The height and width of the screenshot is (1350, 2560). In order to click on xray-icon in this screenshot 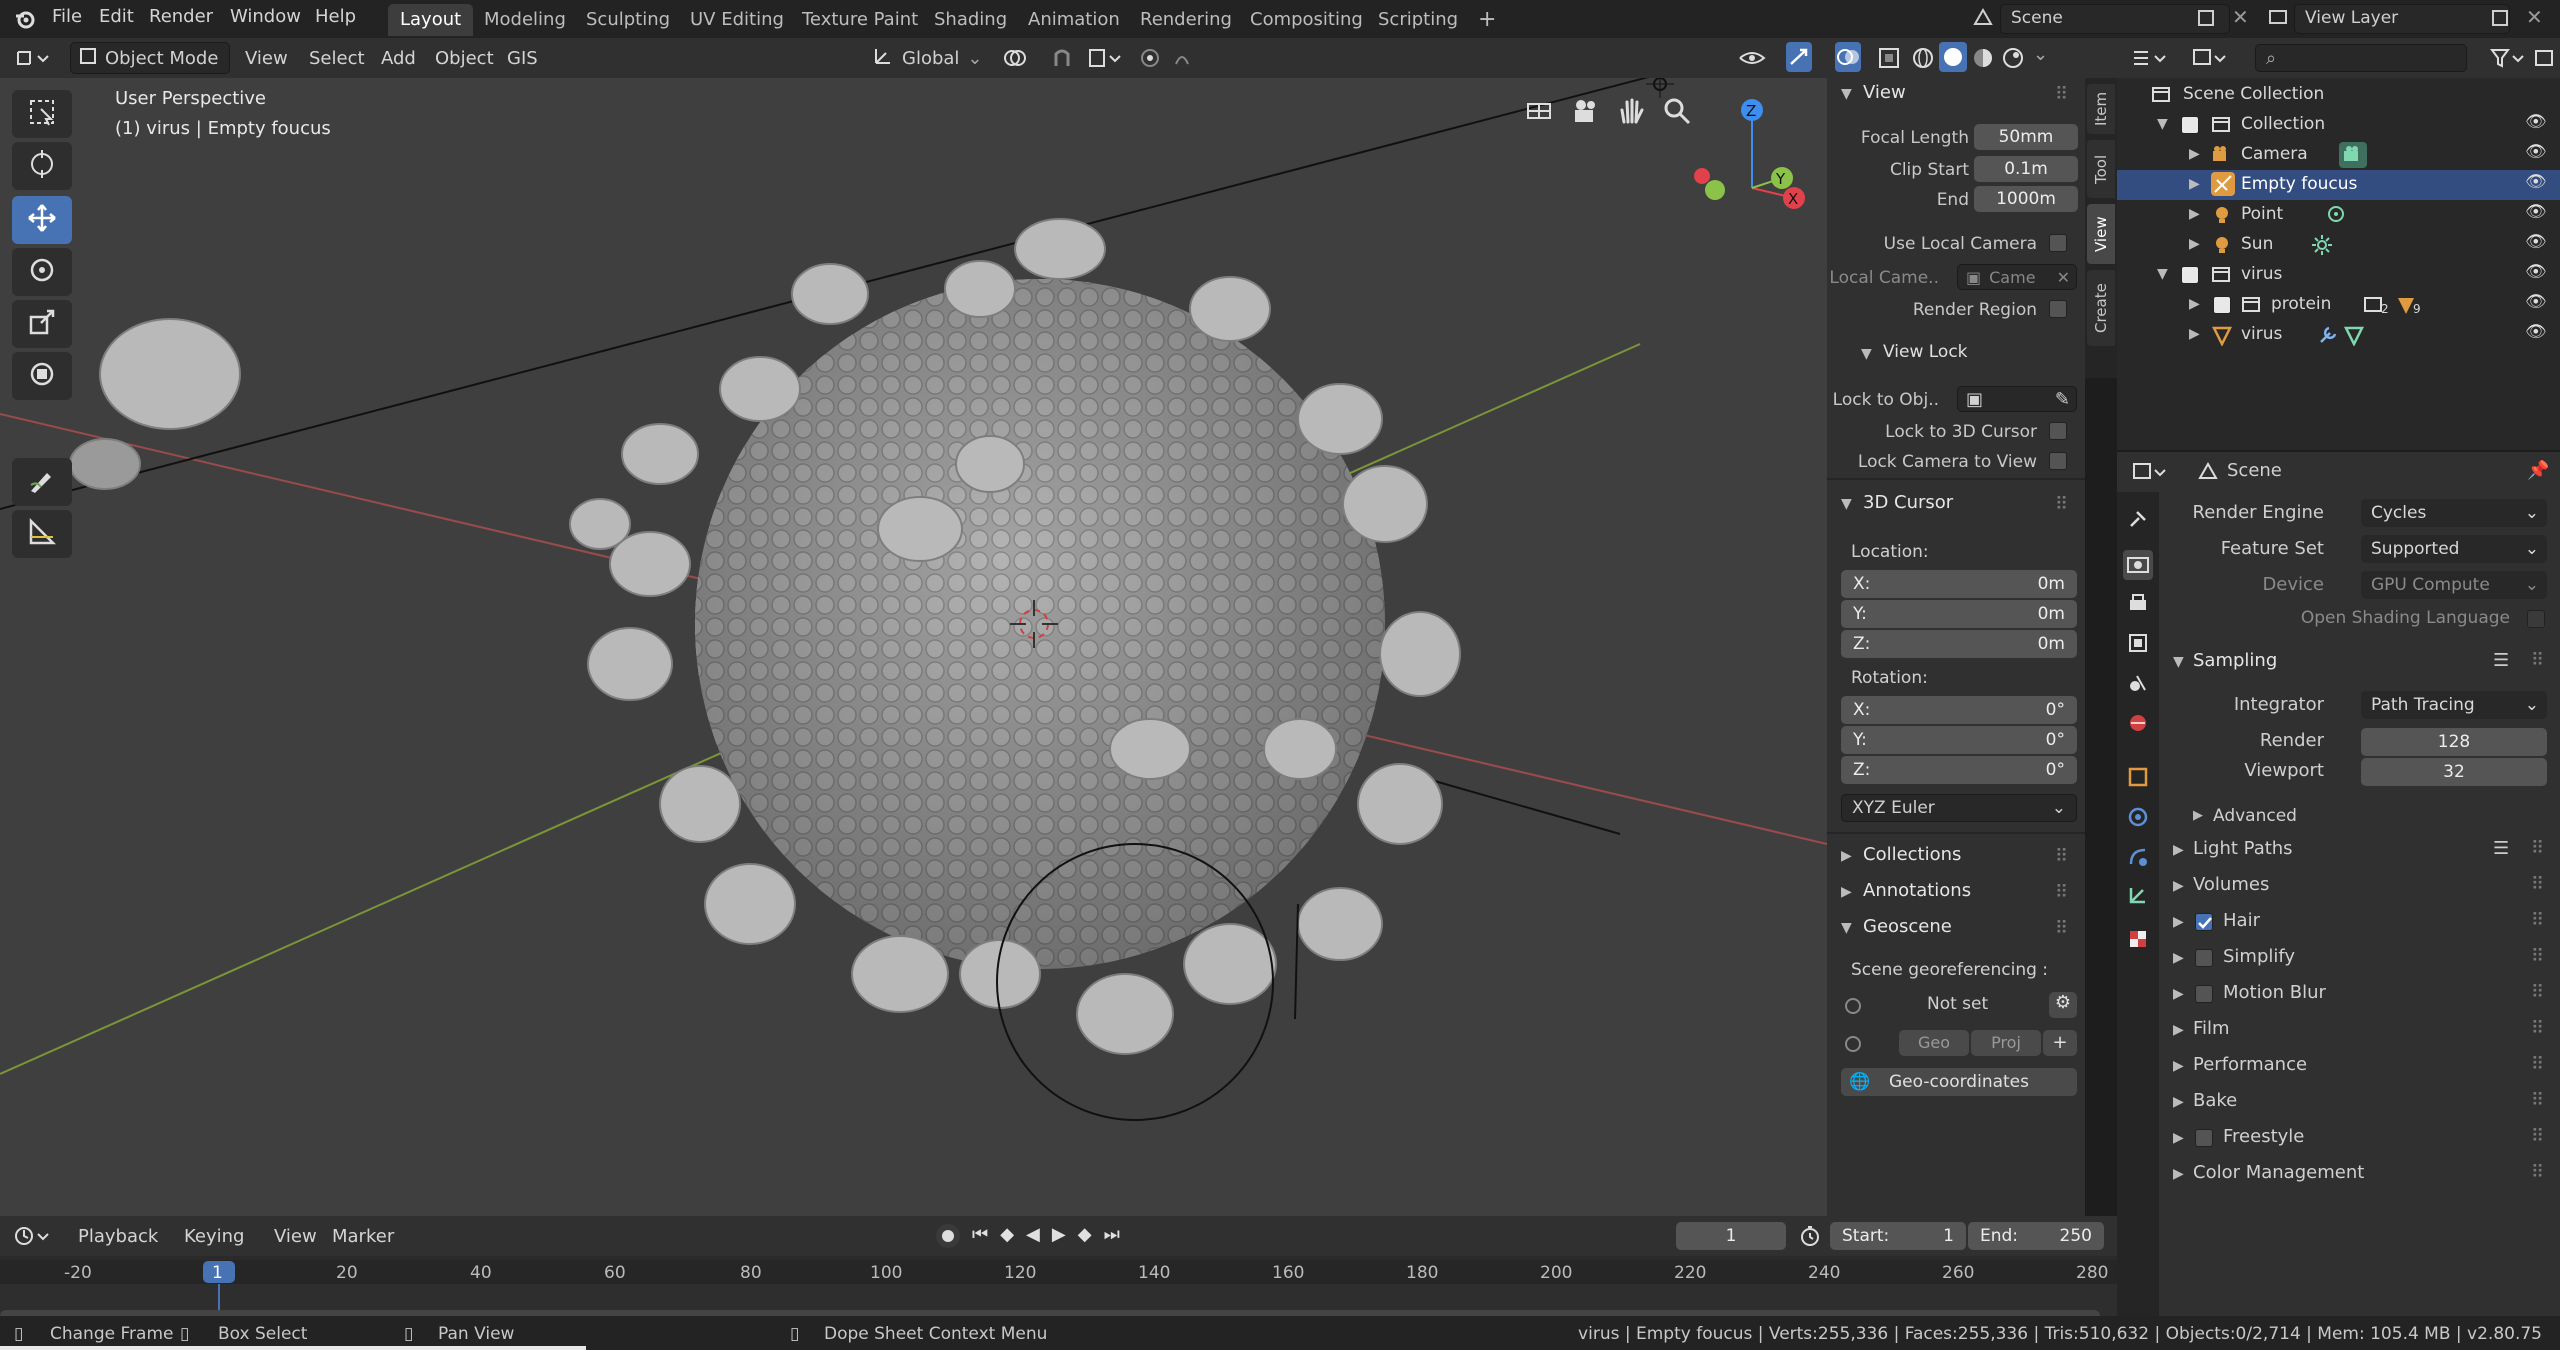, I will do `click(1890, 60)`.